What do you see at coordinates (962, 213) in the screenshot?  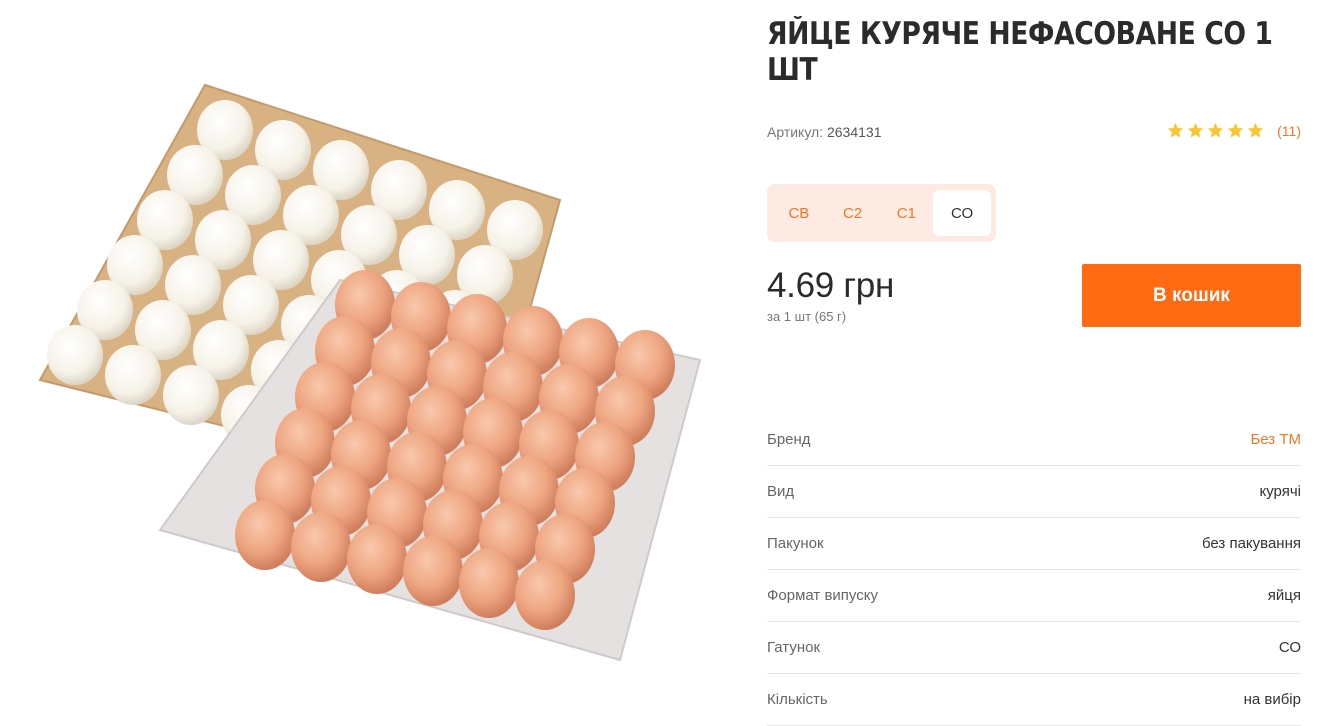 I see `grade-option-so: СО` at bounding box center [962, 213].